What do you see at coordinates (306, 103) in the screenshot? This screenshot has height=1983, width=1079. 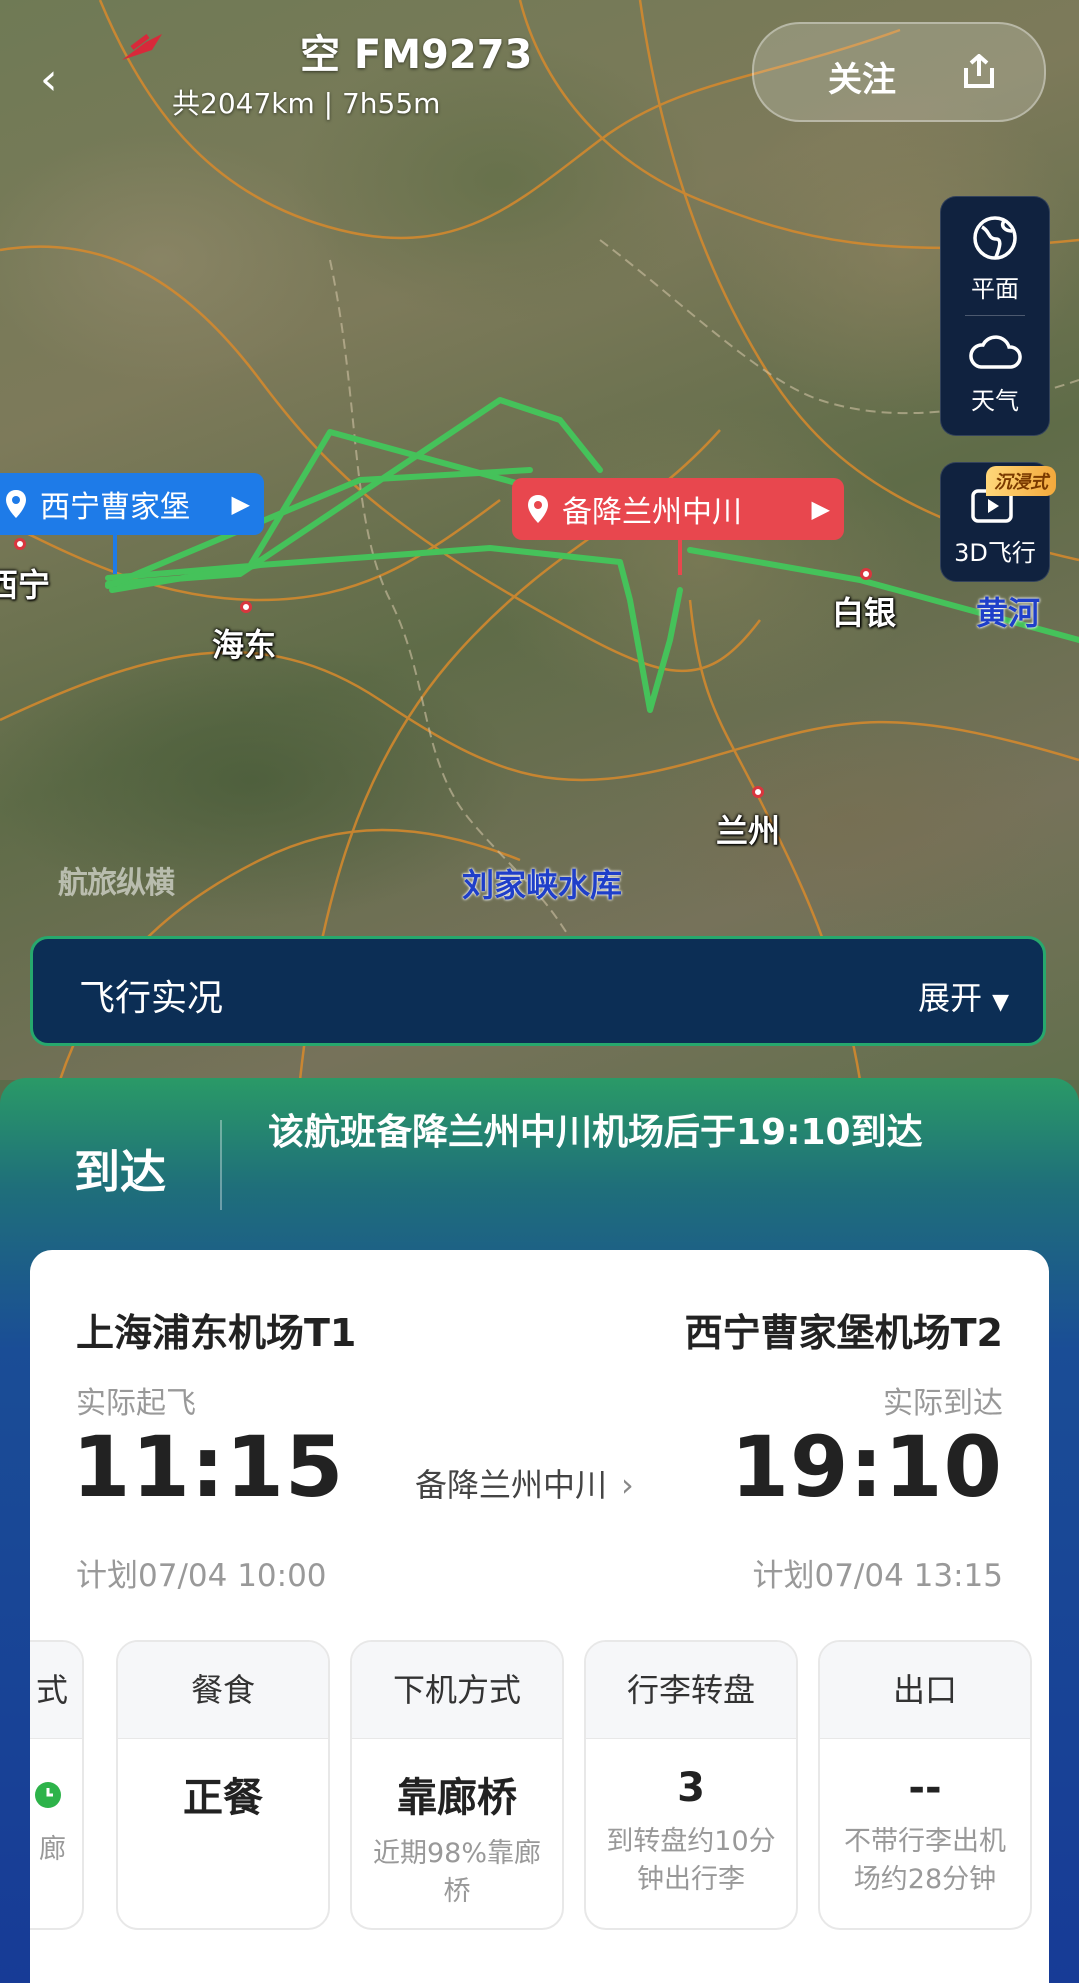 I see `flight-distance-duration: 共2047km | 7h55m` at bounding box center [306, 103].